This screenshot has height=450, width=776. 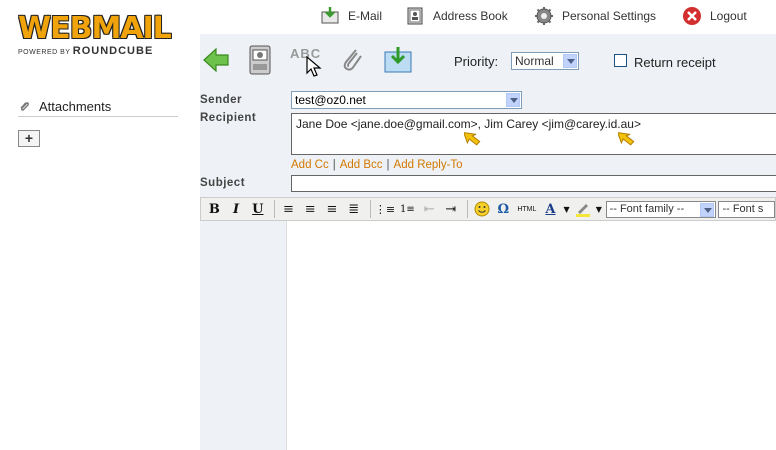 What do you see at coordinates (228, 118) in the screenshot?
I see `recipient-label: Recipient` at bounding box center [228, 118].